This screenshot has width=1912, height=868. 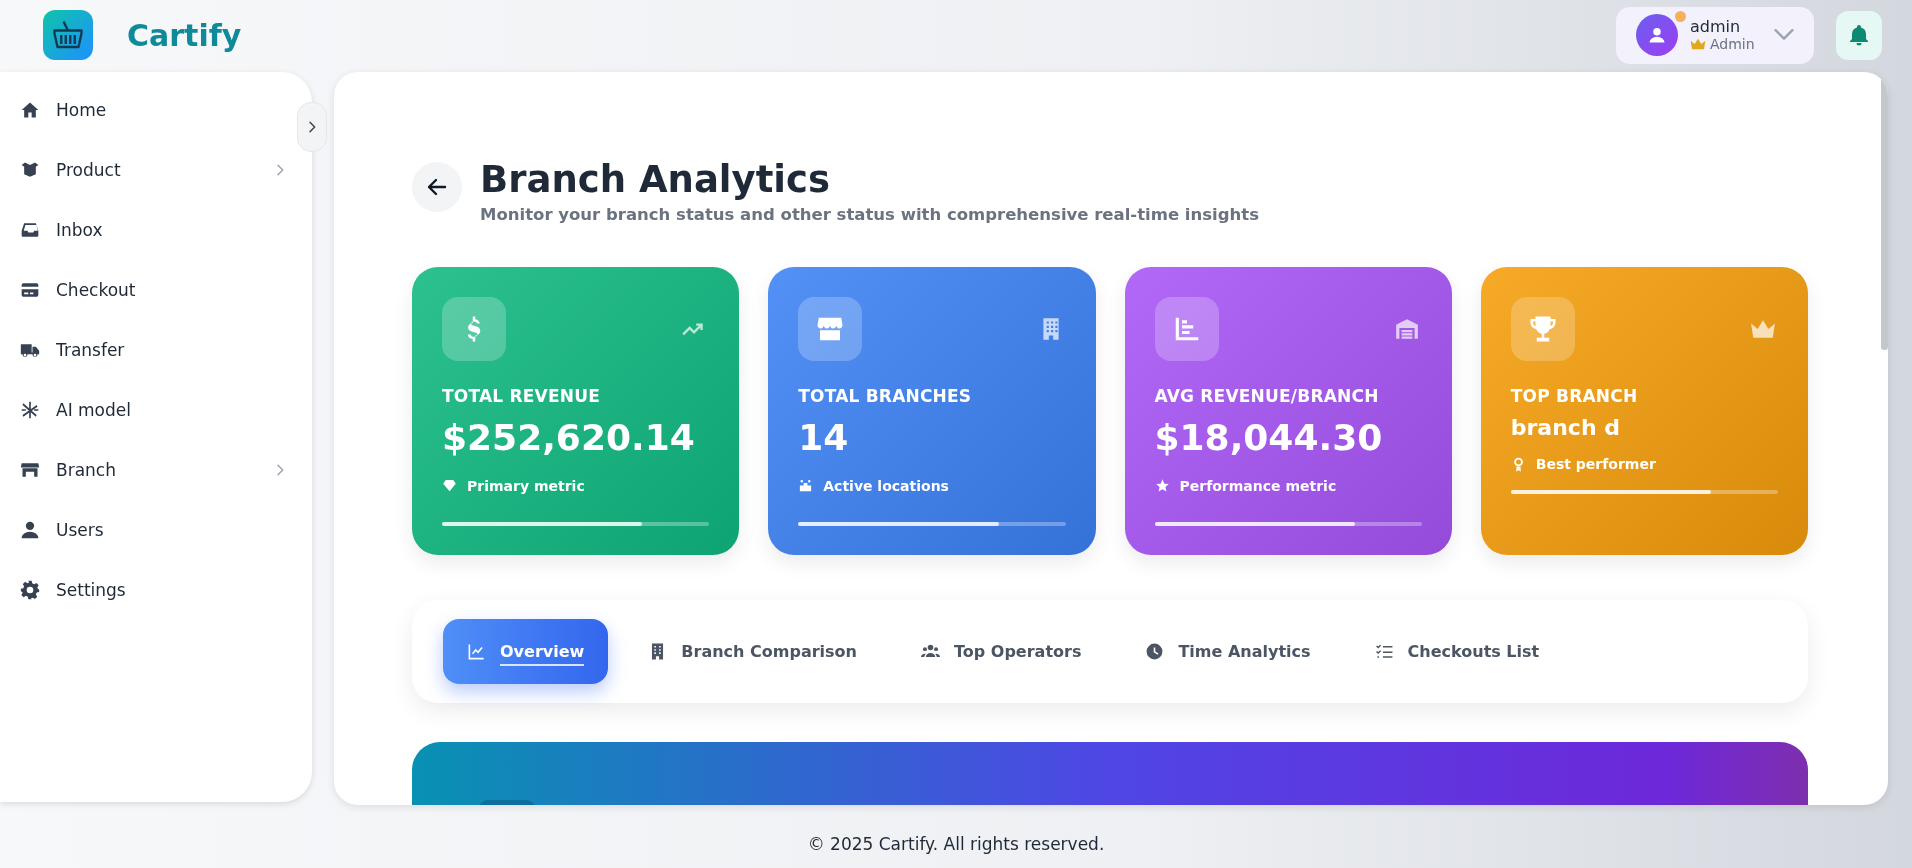 I want to click on card-note: Best performer, so click(x=1595, y=464).